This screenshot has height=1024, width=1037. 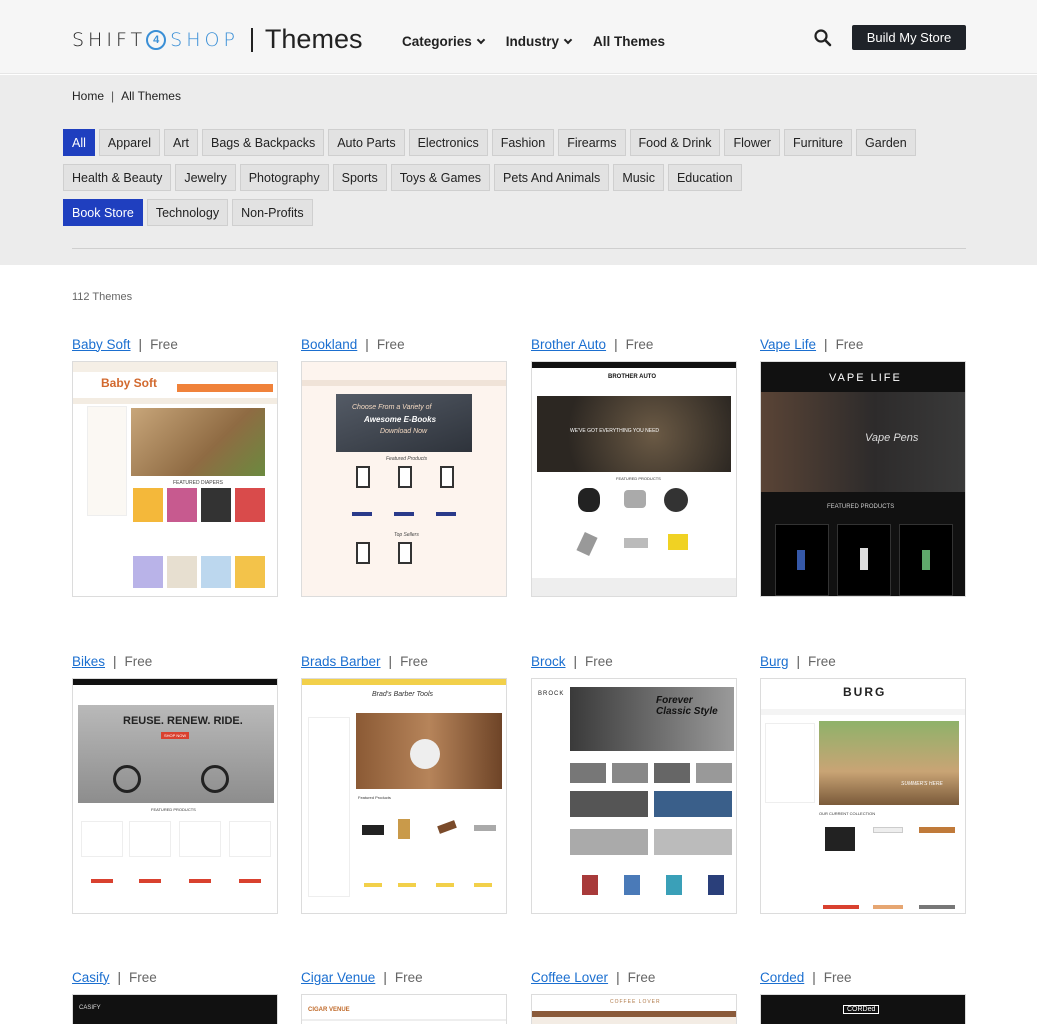 I want to click on theme-name-link: Baby Soft, so click(x=101, y=344).